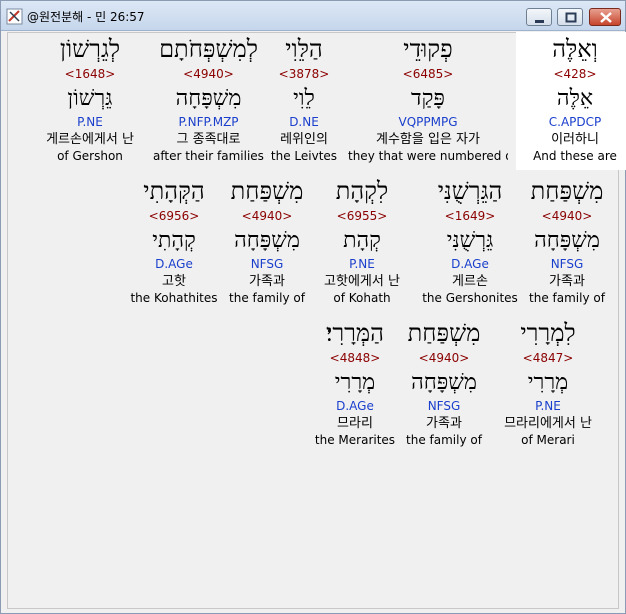  Describe the element at coordinates (90, 74) in the screenshot. I see `strongs-number: <1648>` at that location.